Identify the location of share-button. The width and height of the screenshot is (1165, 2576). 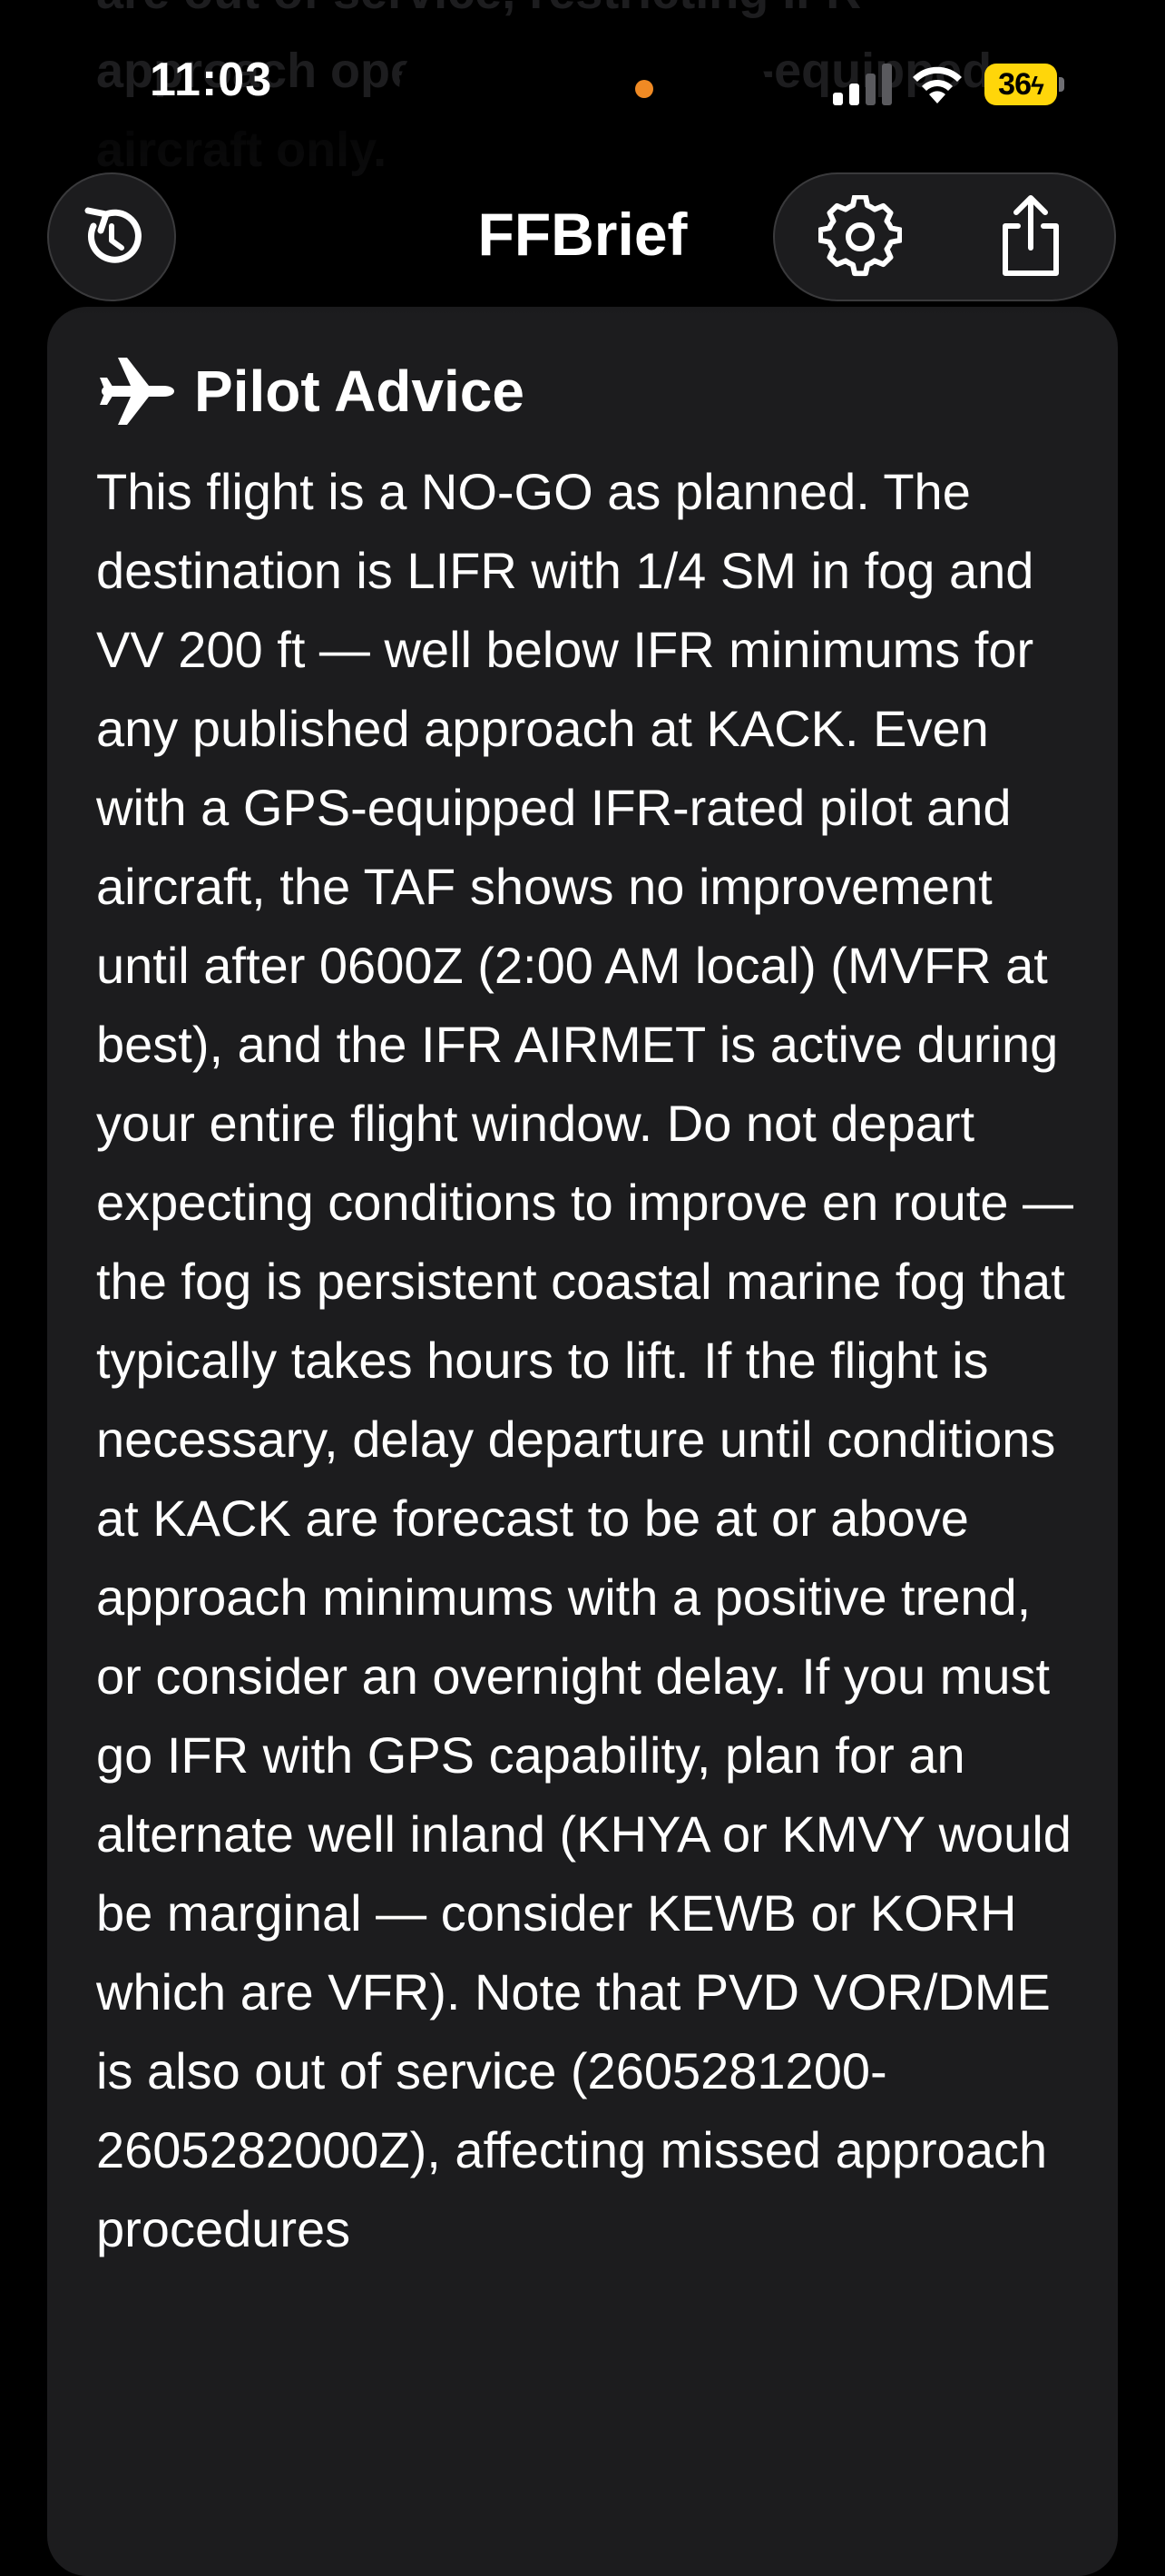
(1030, 237).